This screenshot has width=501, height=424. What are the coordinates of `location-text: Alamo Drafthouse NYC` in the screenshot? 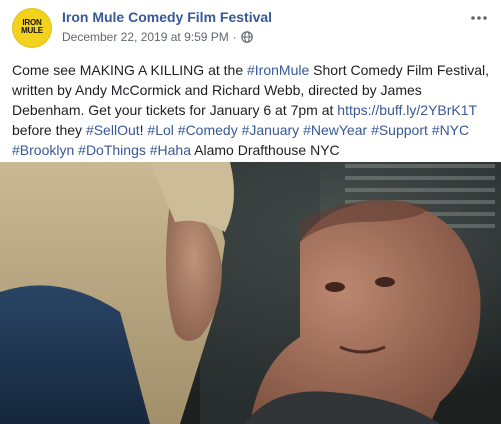 It's located at (265, 150).